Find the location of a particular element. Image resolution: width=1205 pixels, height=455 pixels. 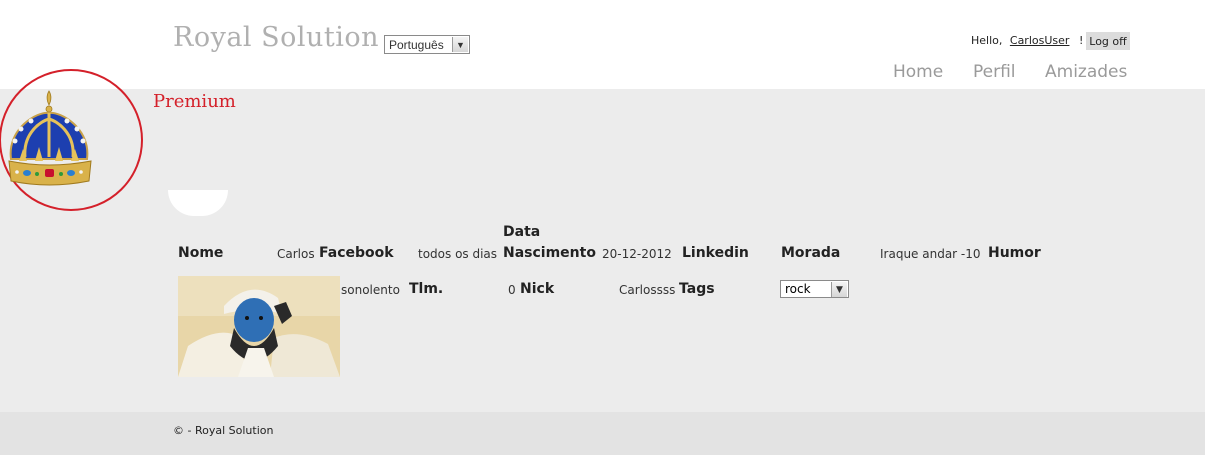

copyright: © - Royal Solution is located at coordinates (223, 430).